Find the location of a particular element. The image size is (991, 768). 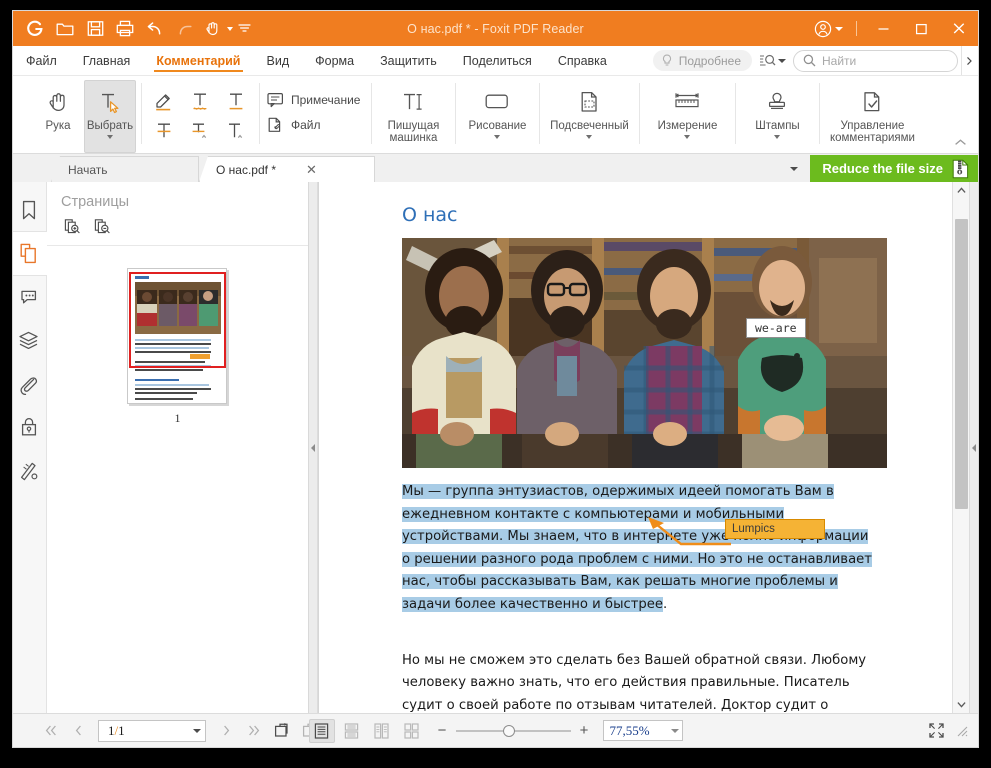

title-bar: О нас.pdf * - Foxit PDF Reader is located at coordinates (495, 28).